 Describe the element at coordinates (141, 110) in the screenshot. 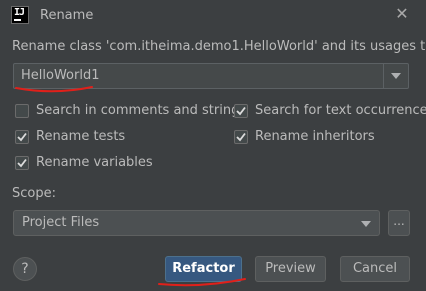

I see `checkbox-label: Search in comments and strings` at that location.